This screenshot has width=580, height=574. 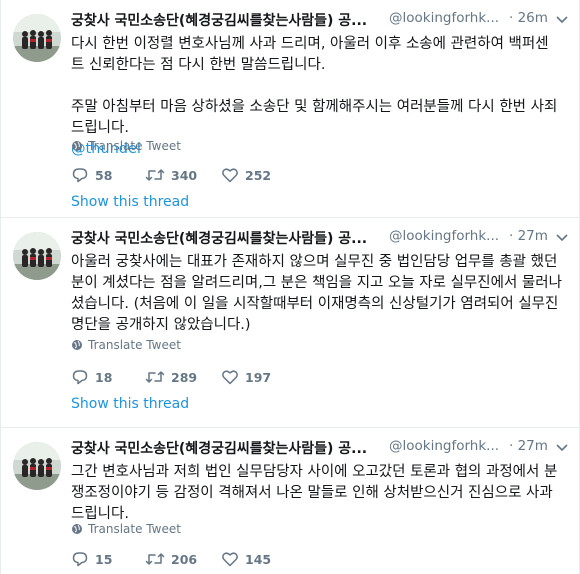 I want to click on reply-count: 58, so click(x=104, y=175).